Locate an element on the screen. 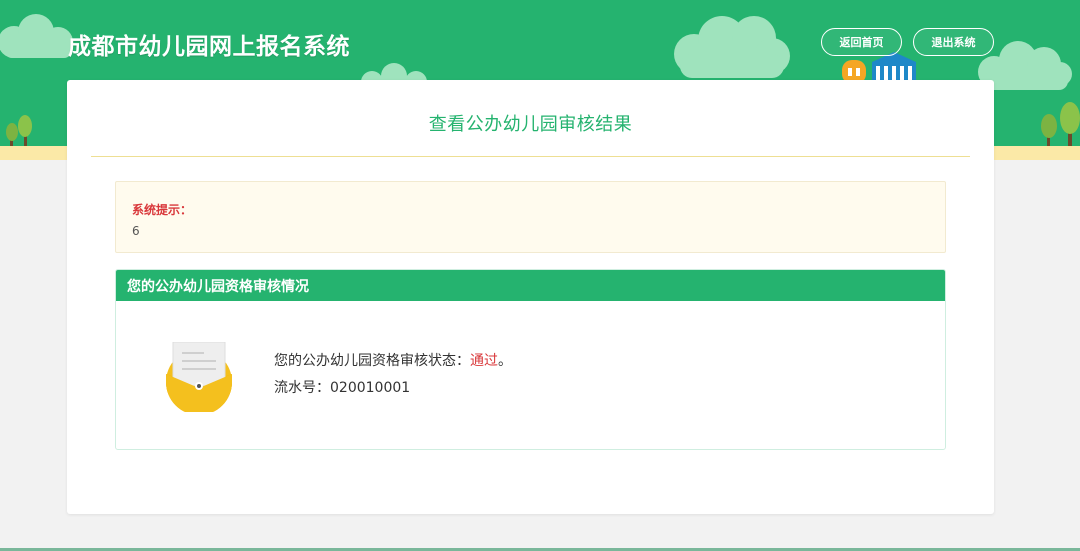 The height and width of the screenshot is (551, 1080). title-divider is located at coordinates (530, 156).